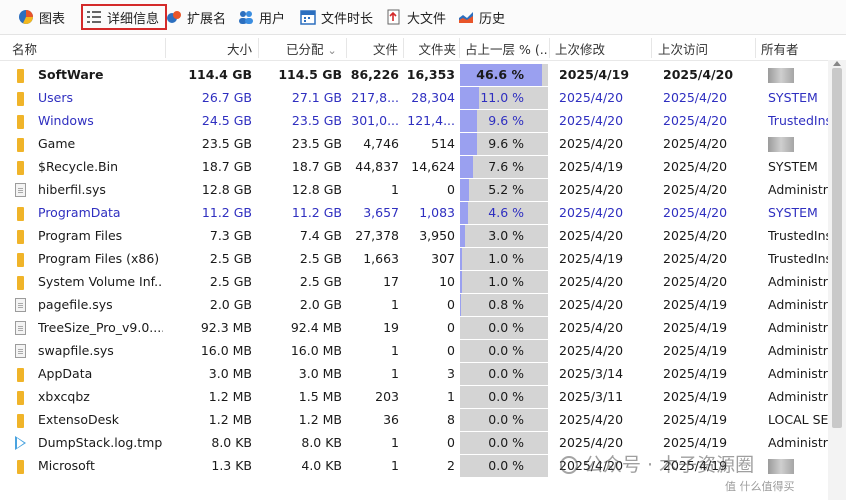  I want to click on cell-allocated: 114.5 GB, so click(310, 74).